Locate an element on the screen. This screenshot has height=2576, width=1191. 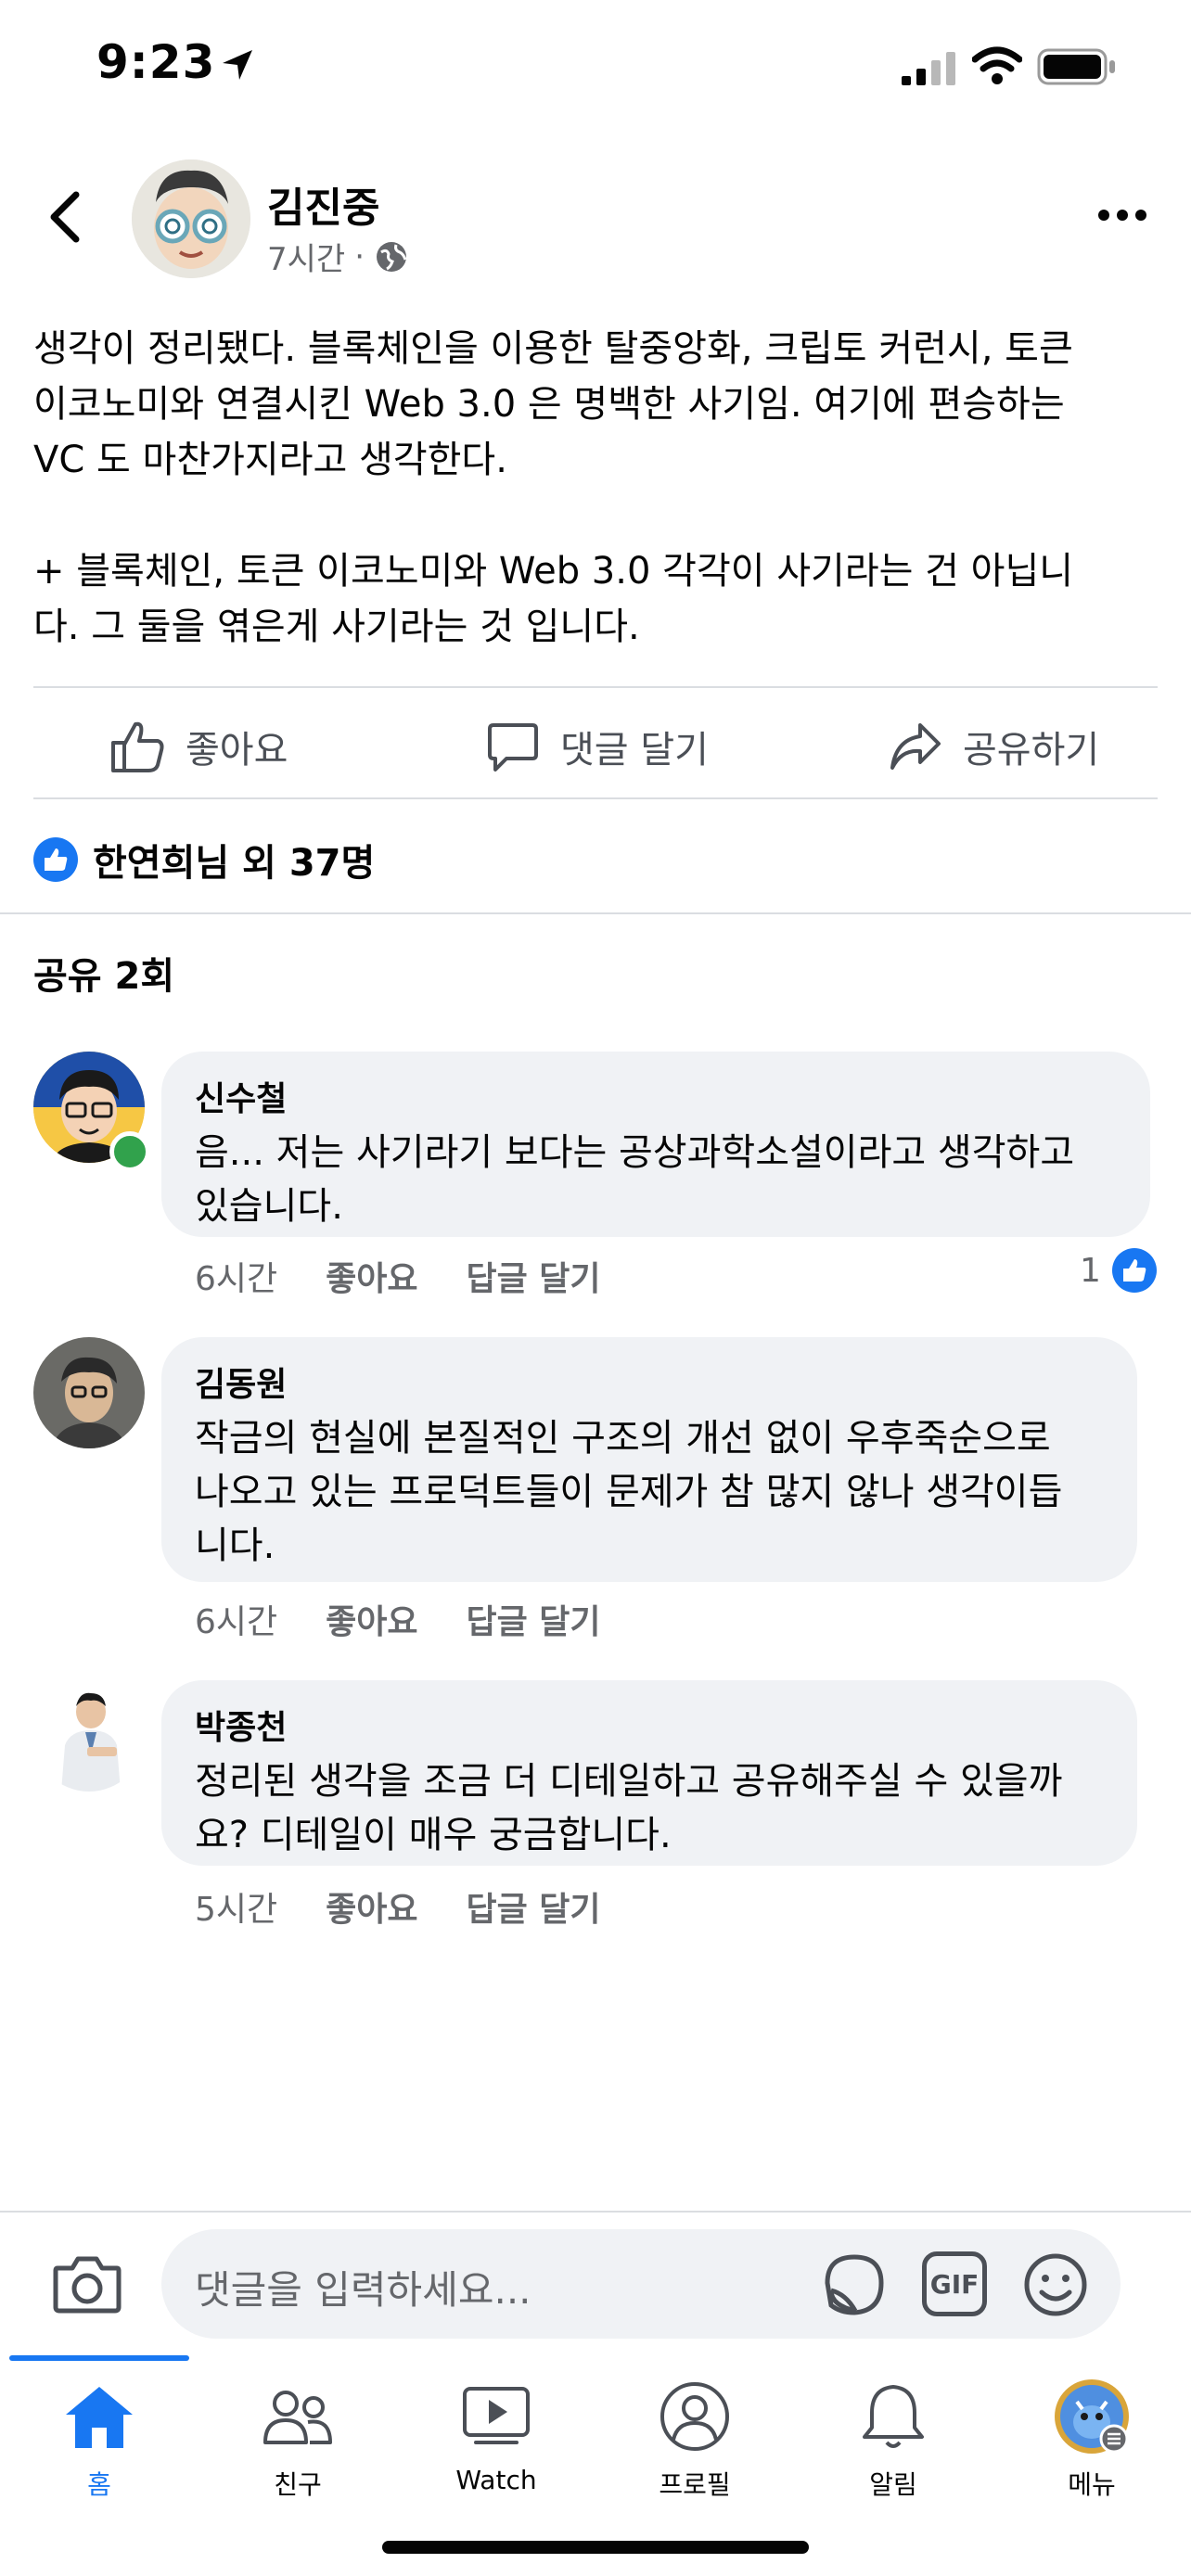
share-button: 공유하기 is located at coordinates (994, 746).